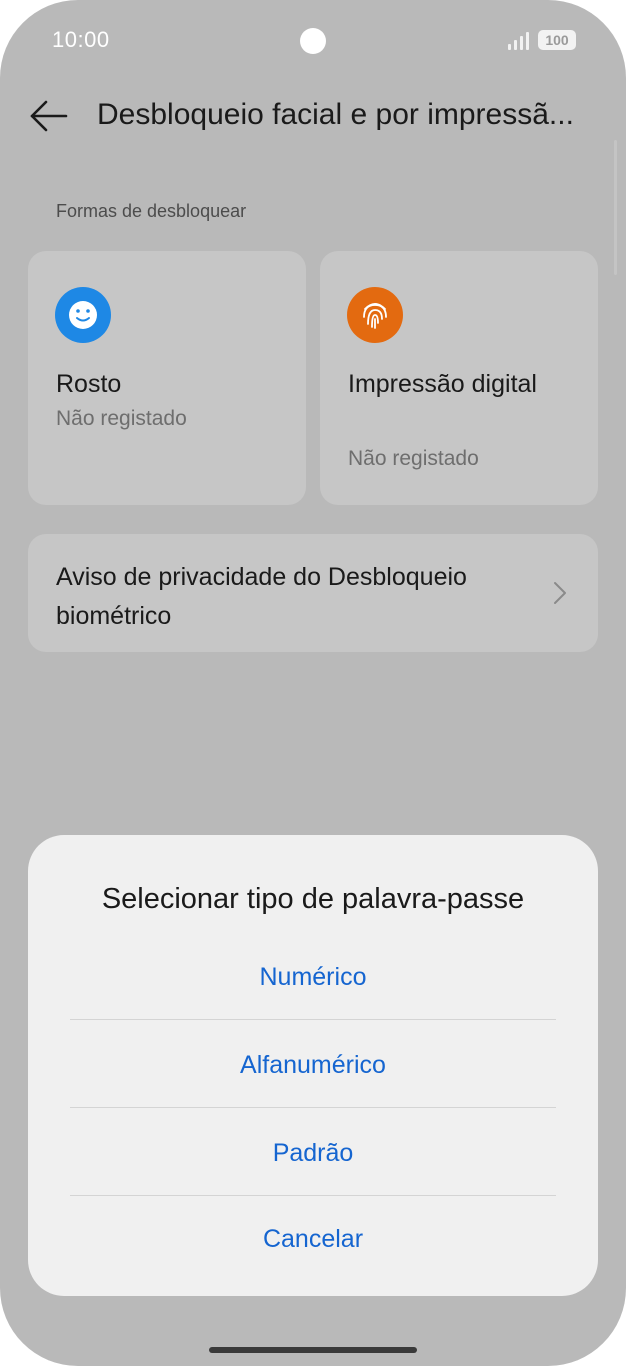  Describe the element at coordinates (615, 207) in the screenshot. I see `scrollbar` at that location.